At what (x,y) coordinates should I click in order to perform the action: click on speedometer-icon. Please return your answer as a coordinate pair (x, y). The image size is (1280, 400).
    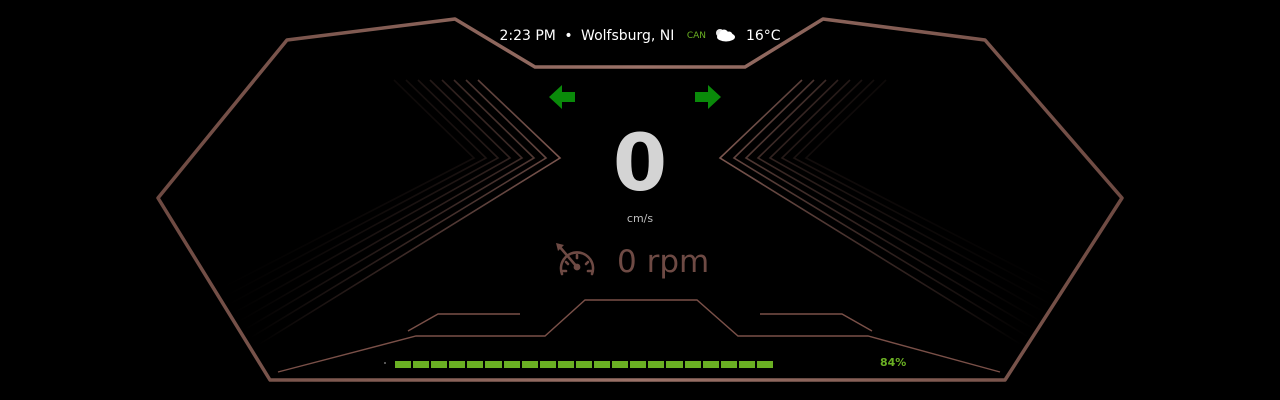
    Looking at the image, I should click on (575, 259).